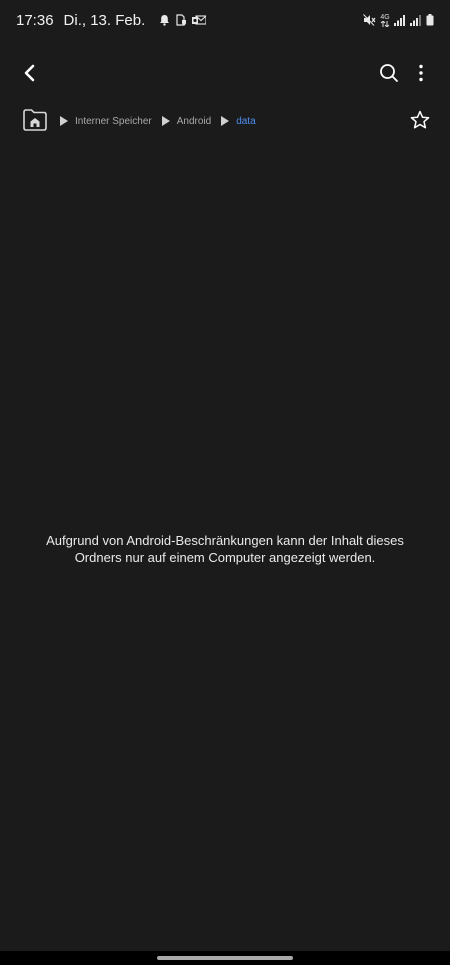 The height and width of the screenshot is (965, 450). What do you see at coordinates (164, 20) in the screenshot?
I see `bell-icon` at bounding box center [164, 20].